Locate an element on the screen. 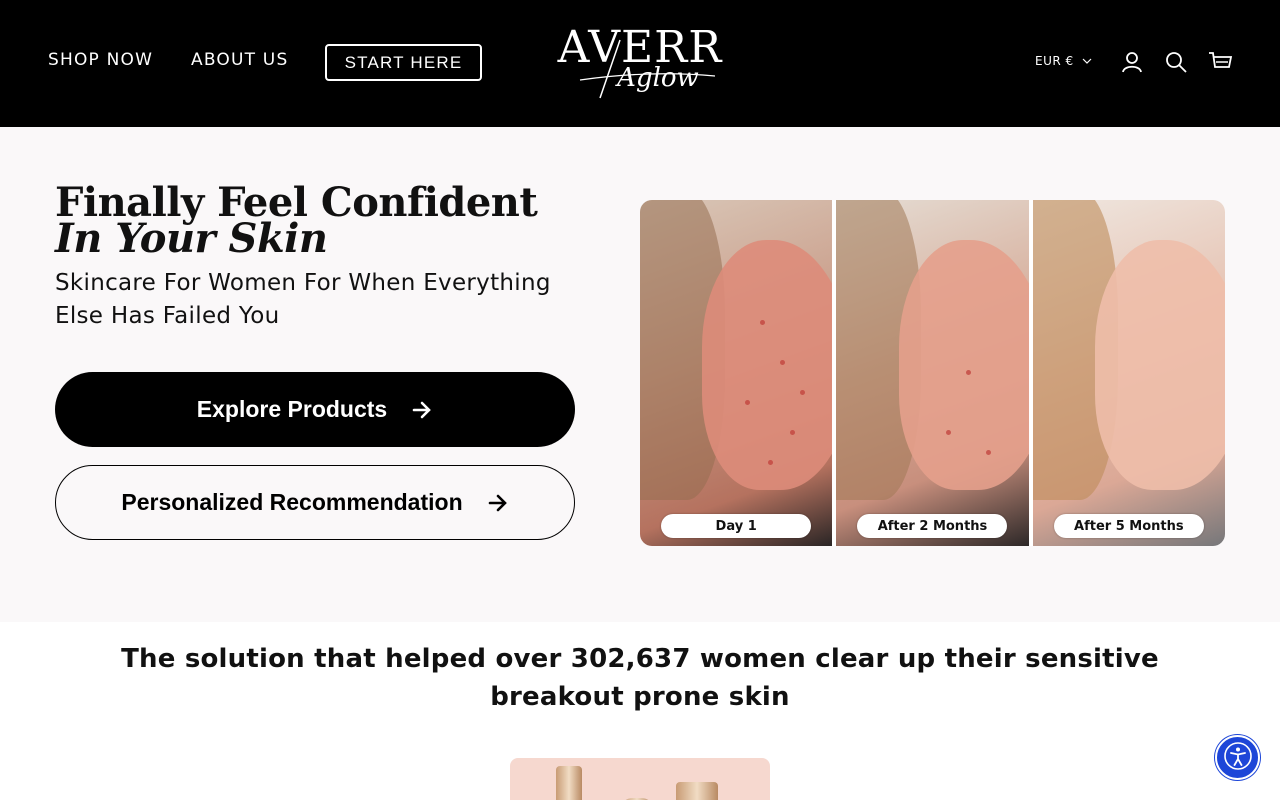 This screenshot has height=800, width=1280. logo-script-text: Aglow is located at coordinates (657, 78).